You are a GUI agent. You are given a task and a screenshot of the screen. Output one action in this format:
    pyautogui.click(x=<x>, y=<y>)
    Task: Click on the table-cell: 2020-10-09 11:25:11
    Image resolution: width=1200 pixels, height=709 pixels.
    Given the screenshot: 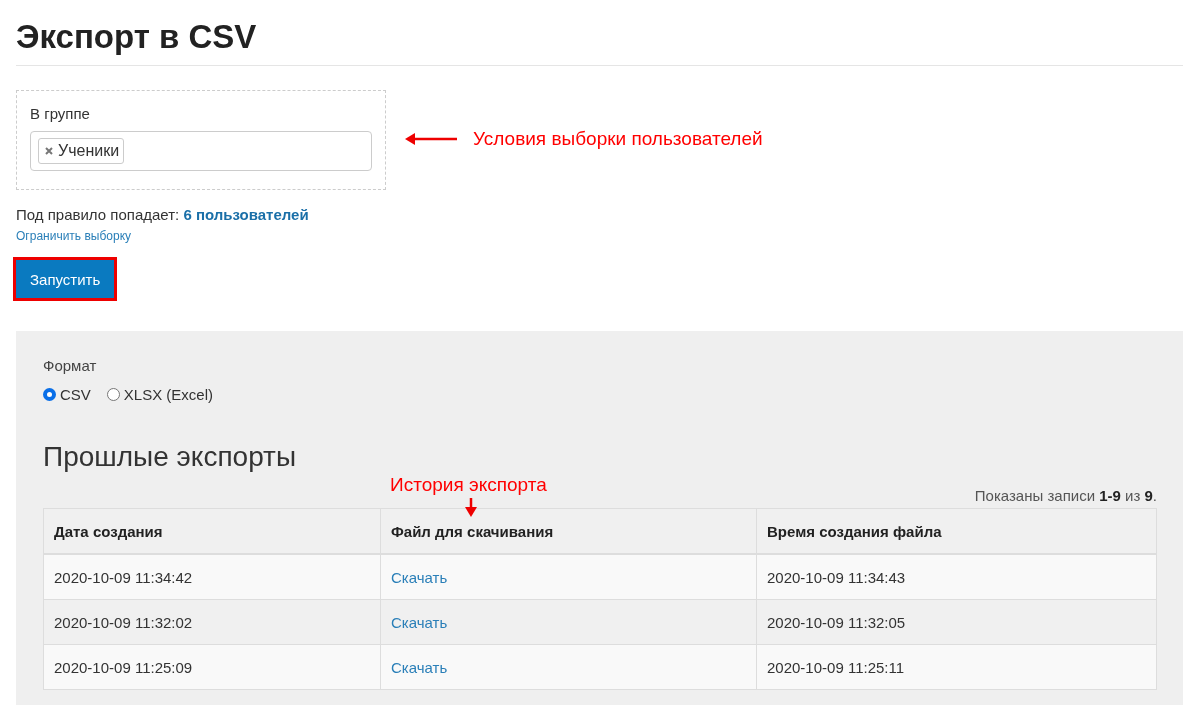 What is the action you would take?
    pyautogui.click(x=956, y=667)
    